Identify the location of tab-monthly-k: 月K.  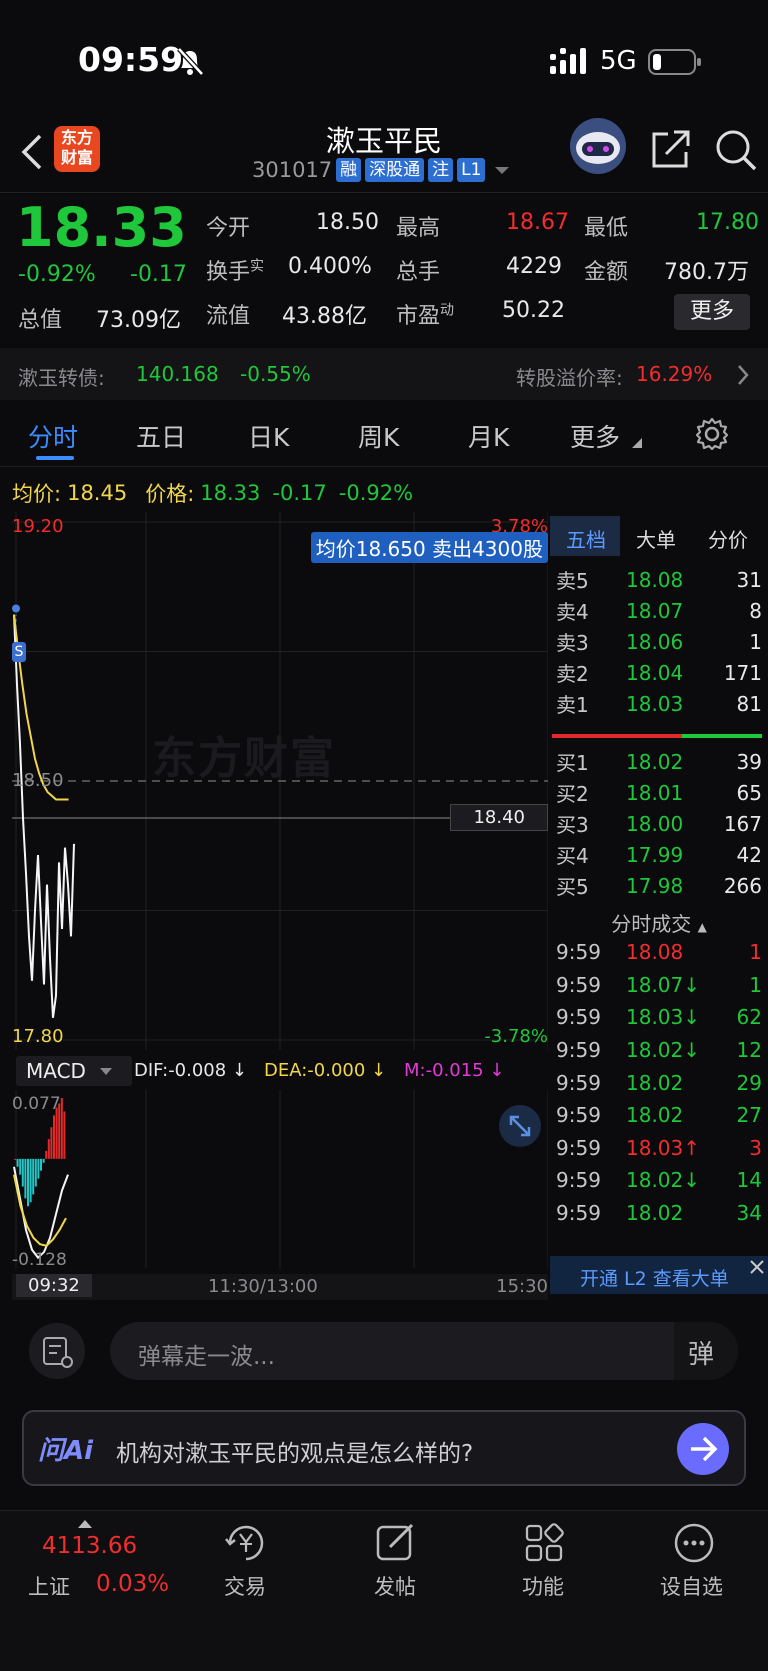
(488, 436).